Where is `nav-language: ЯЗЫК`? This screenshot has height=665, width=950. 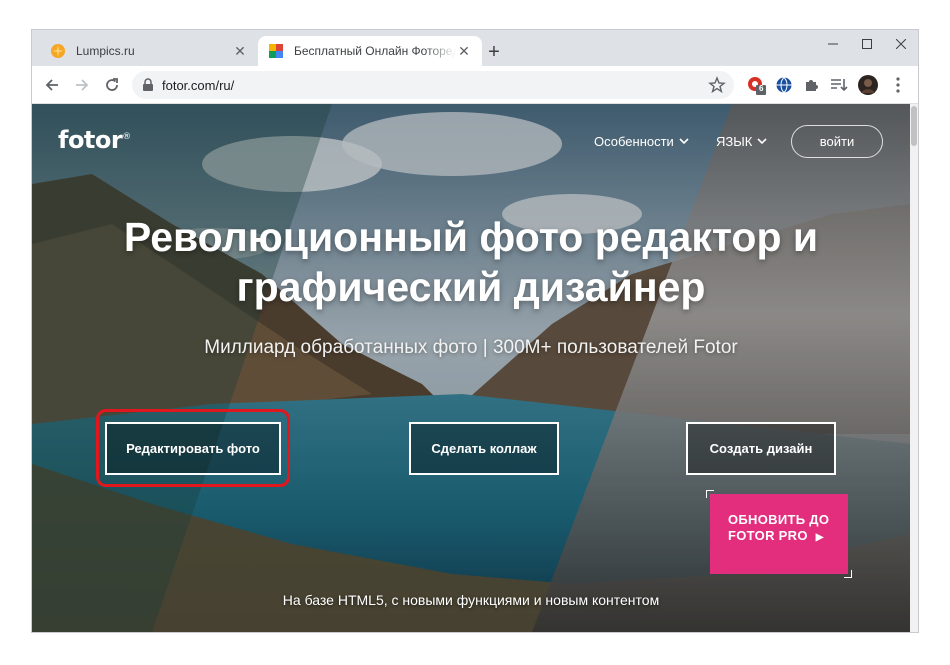
nav-language: ЯЗЫК is located at coordinates (741, 141).